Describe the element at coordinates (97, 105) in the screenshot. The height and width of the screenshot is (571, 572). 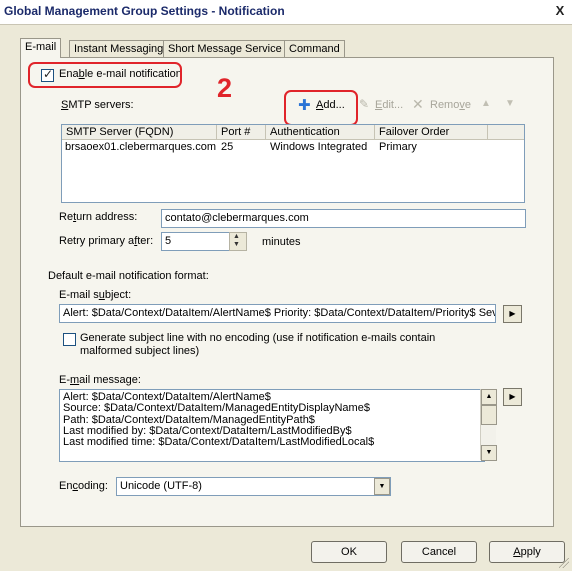
I see `smtp-servers-label: SMTP servers:` at that location.